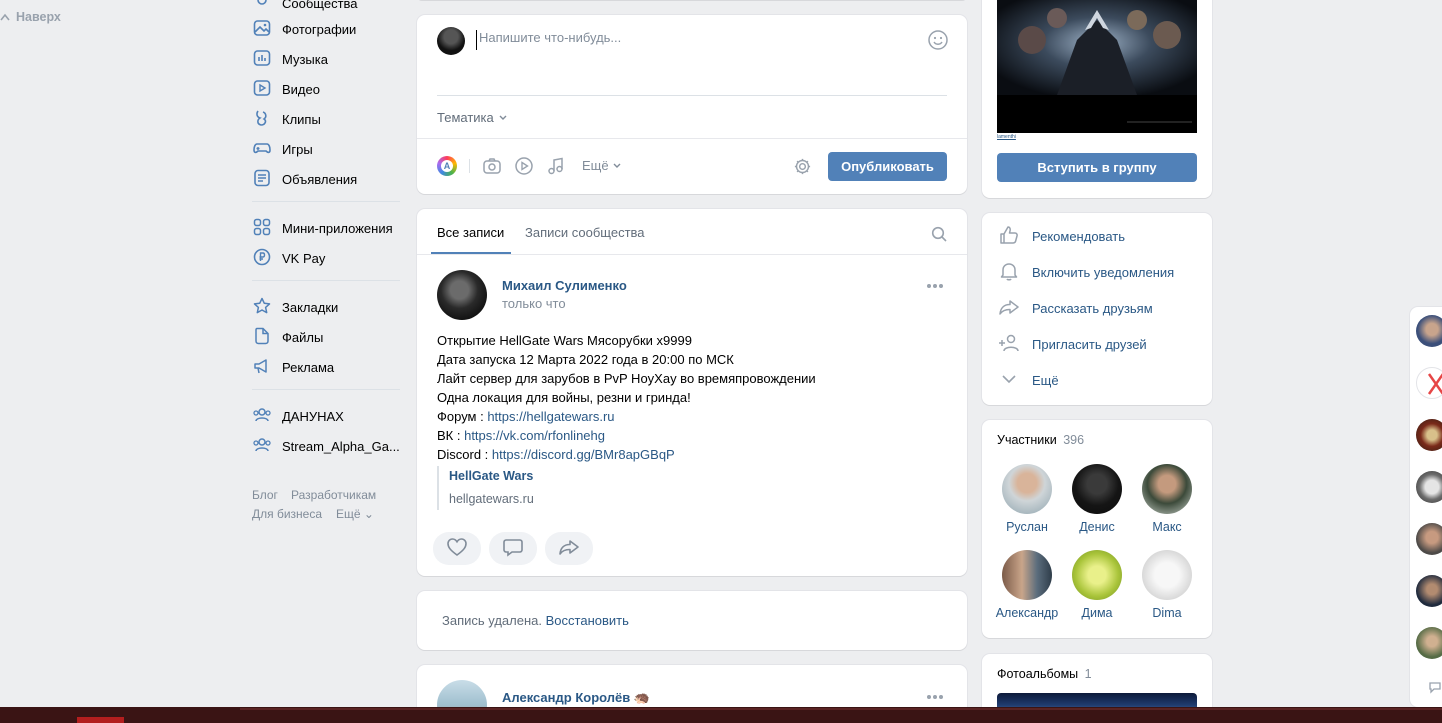 This screenshot has width=1442, height=723. What do you see at coordinates (585, 232) in the screenshot?
I see `tab-community-posts: Записи сообщества` at bounding box center [585, 232].